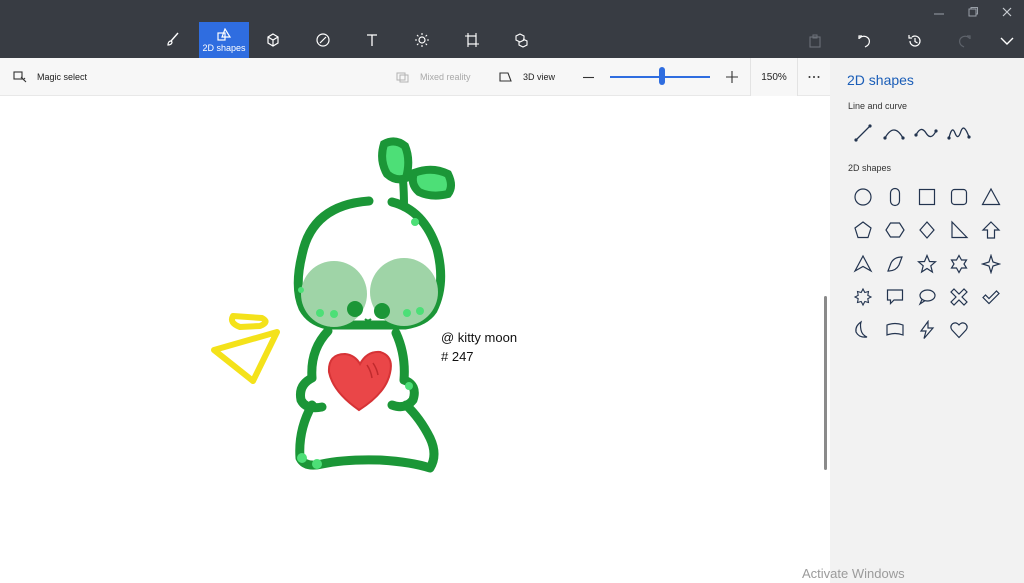 This screenshot has width=1024, height=583. I want to click on arrow-up-icon, so click(991, 230).